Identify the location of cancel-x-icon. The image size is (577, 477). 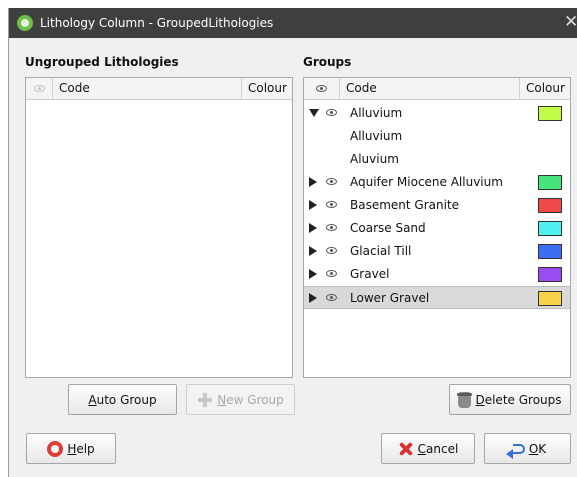
(406, 449).